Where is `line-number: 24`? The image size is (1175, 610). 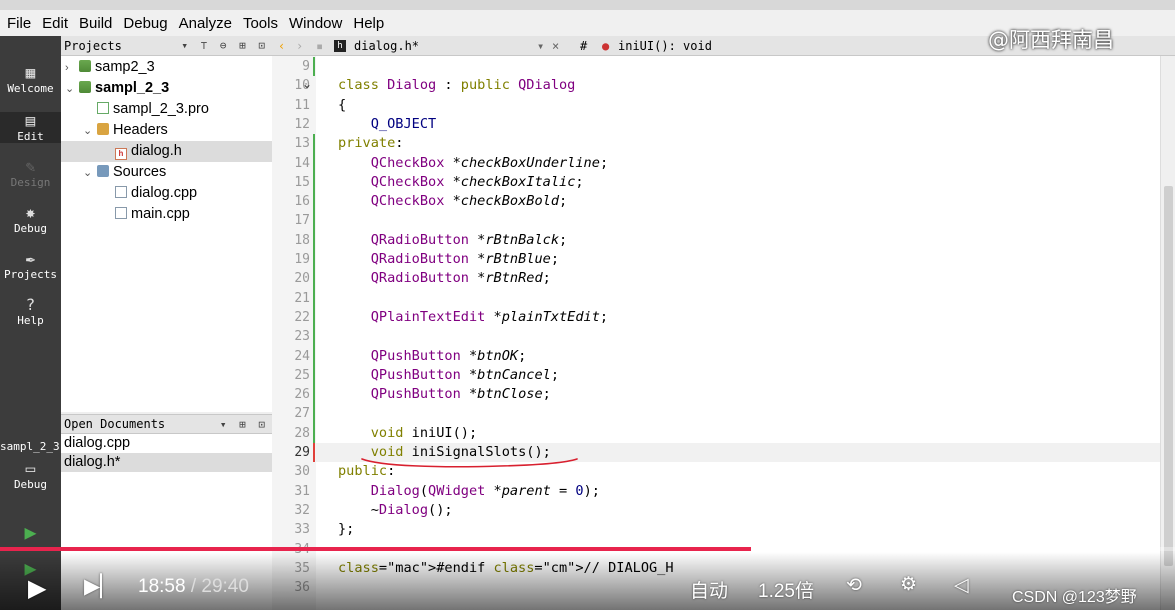 line-number: 24 is located at coordinates (302, 356).